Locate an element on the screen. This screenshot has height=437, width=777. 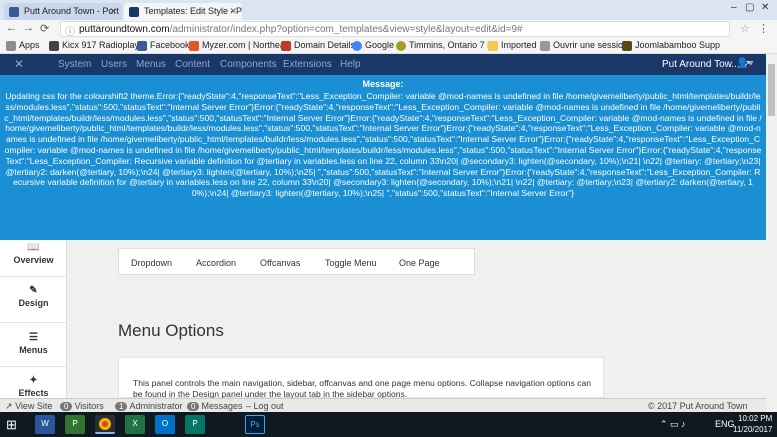
scrollbar-thumb is located at coordinates (771, 90).